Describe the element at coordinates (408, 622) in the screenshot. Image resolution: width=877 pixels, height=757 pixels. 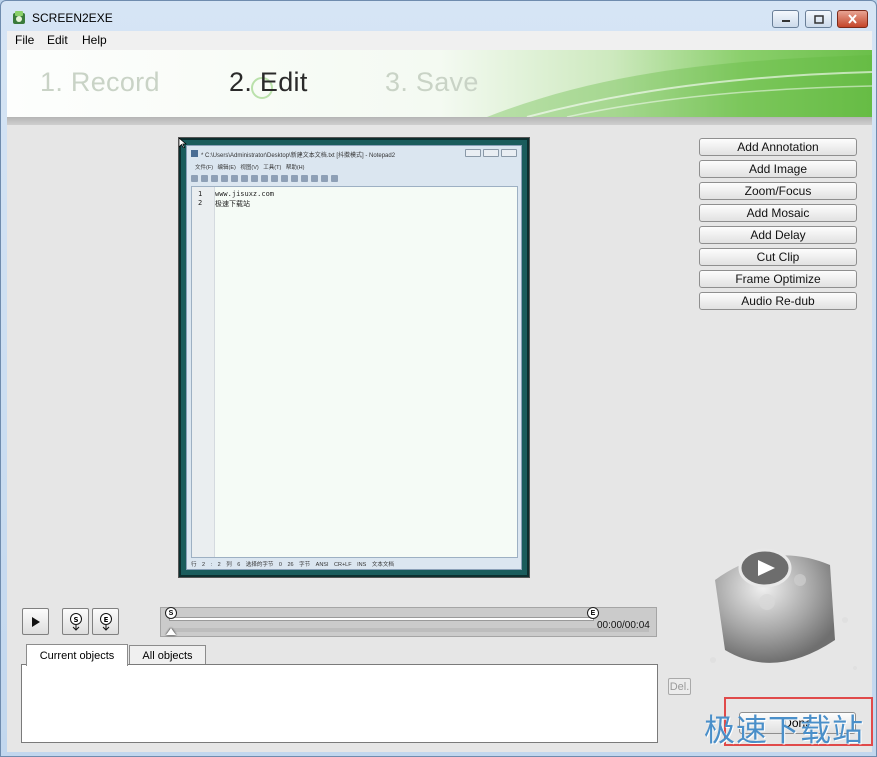
I see `timeline-slider: S E 00:00/00:04` at that location.